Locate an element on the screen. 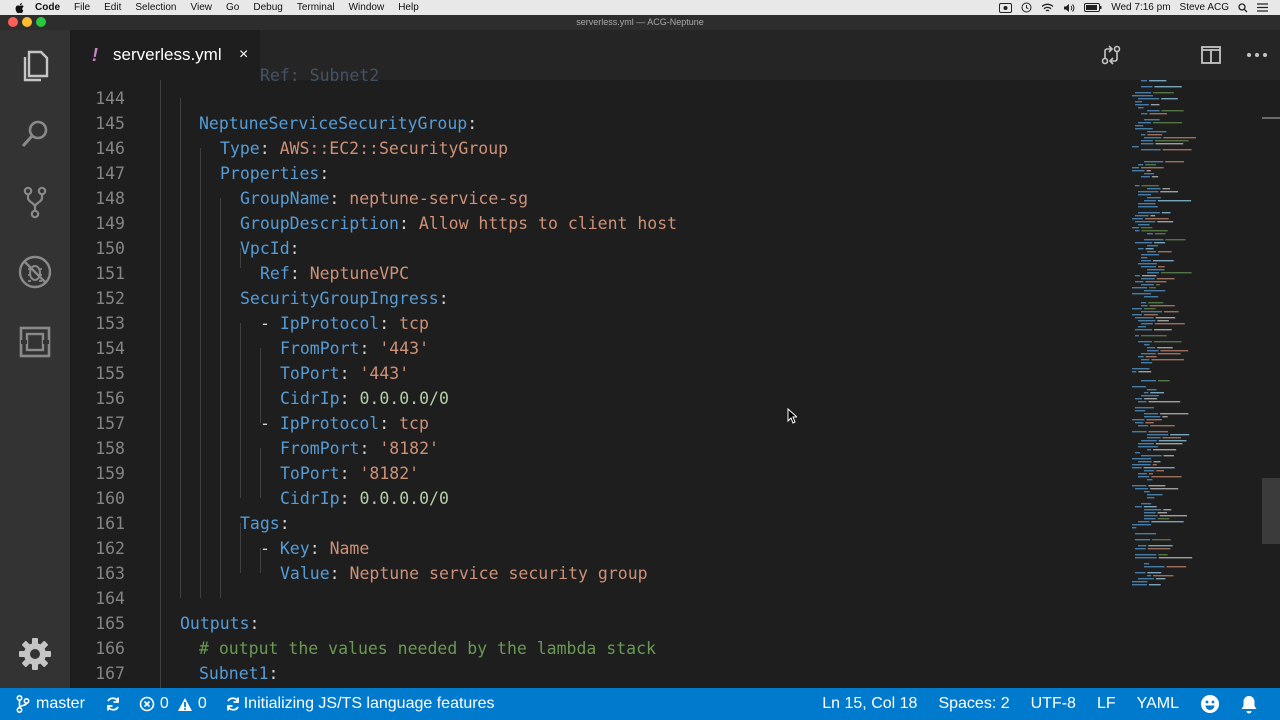 The image size is (1280, 720). extensions-icon is located at coordinates (35, 342).